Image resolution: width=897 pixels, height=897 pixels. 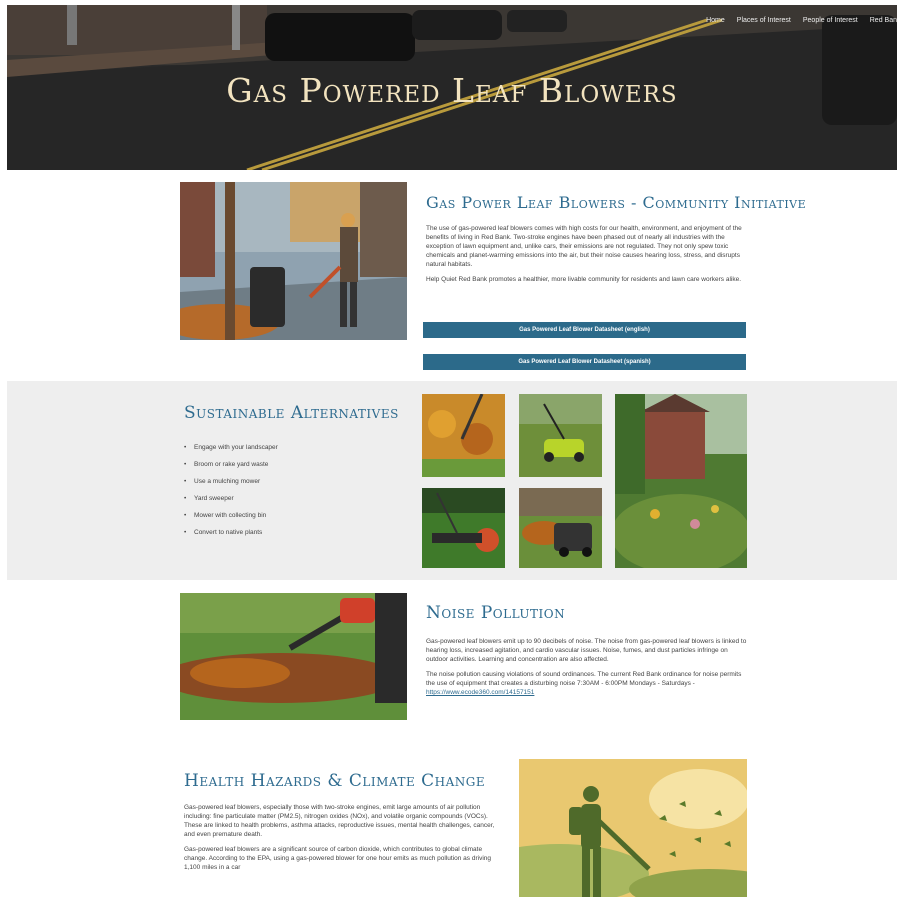 I want to click on page-title: Gas Powered Leaf Blowers, so click(x=452, y=90).